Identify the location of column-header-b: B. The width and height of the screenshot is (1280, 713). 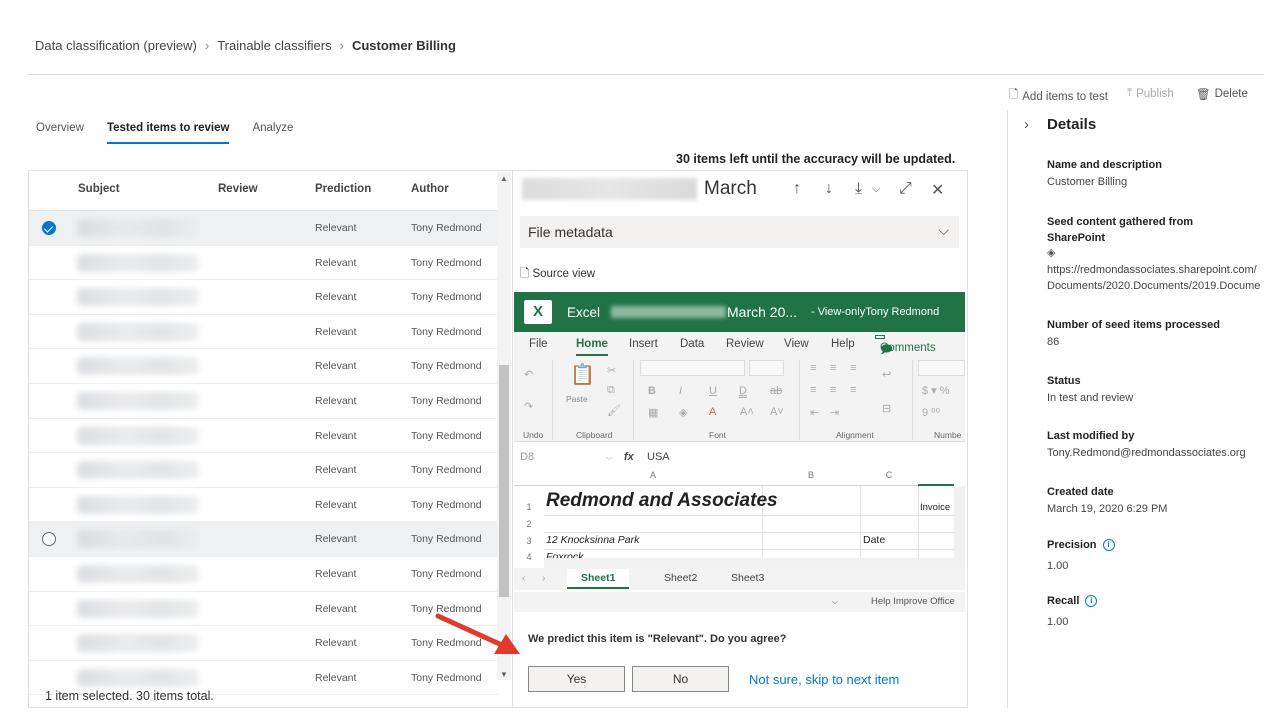
(811, 478).